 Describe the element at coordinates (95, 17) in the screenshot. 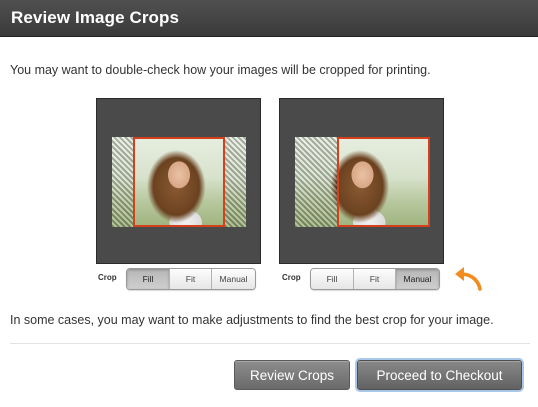

I see `dialog-title: Review Image Crops` at that location.